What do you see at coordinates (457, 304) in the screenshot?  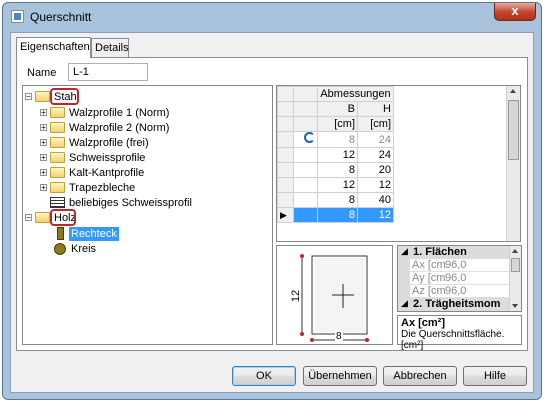 I see `category-label: 2. Trägheitsmom` at bounding box center [457, 304].